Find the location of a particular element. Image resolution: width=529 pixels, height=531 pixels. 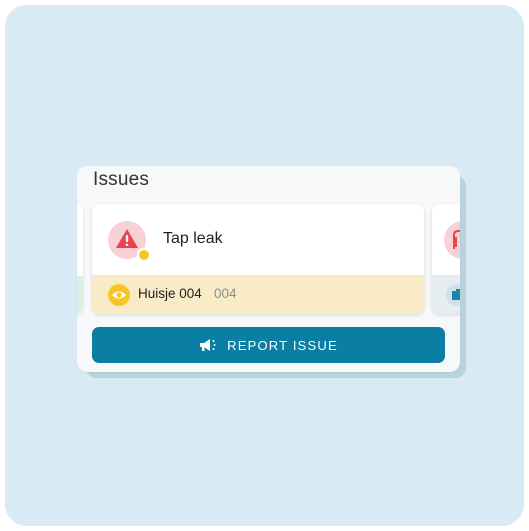

location-name: Huisje 004 is located at coordinates (170, 293).